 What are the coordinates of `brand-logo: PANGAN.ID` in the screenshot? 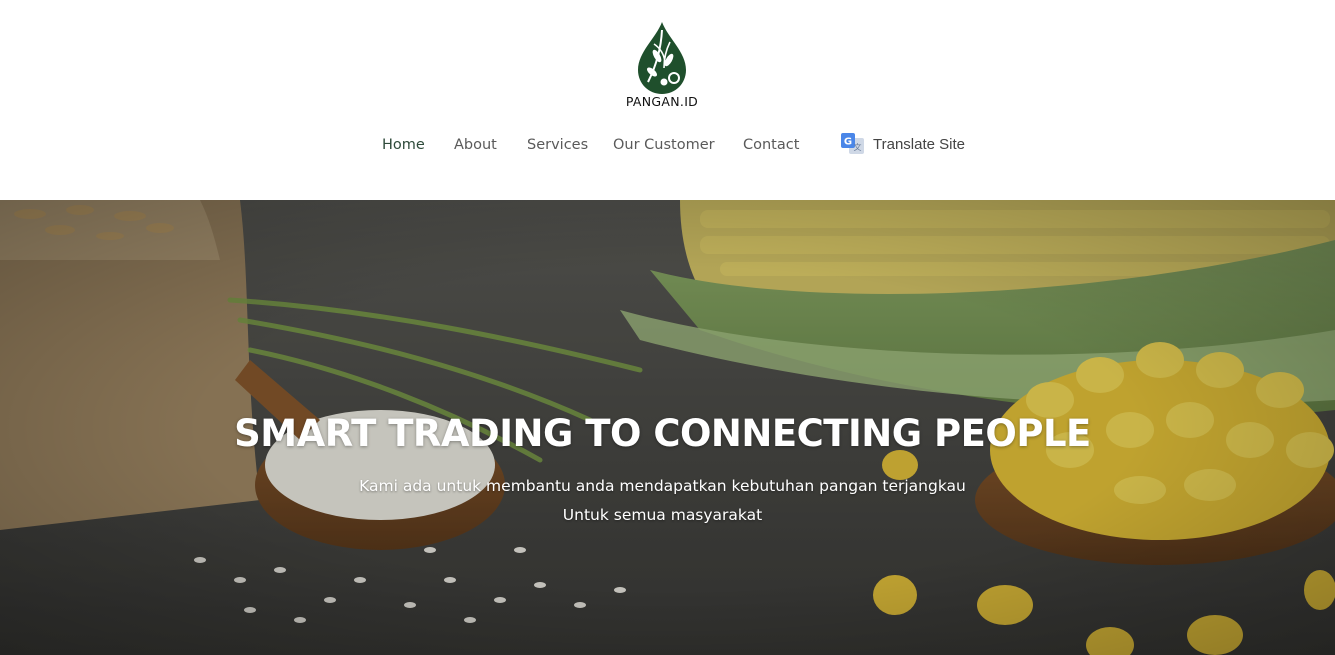 It's located at (662, 68).